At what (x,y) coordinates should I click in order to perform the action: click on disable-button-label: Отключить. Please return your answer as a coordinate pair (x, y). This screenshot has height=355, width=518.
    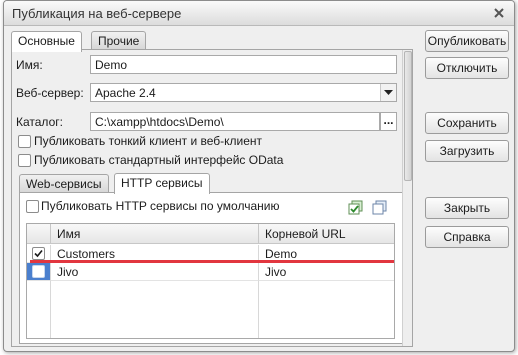
    Looking at the image, I should click on (467, 68).